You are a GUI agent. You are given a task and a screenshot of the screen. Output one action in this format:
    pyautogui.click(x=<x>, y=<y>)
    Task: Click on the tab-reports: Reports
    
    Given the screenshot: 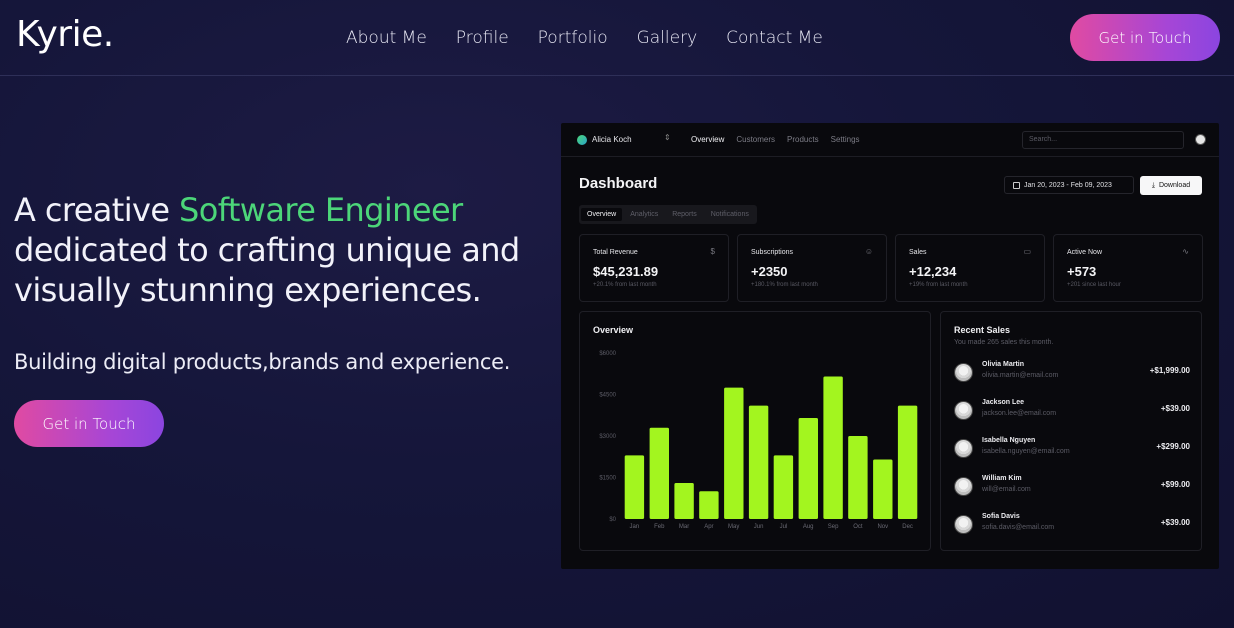 What is the action you would take?
    pyautogui.click(x=684, y=214)
    